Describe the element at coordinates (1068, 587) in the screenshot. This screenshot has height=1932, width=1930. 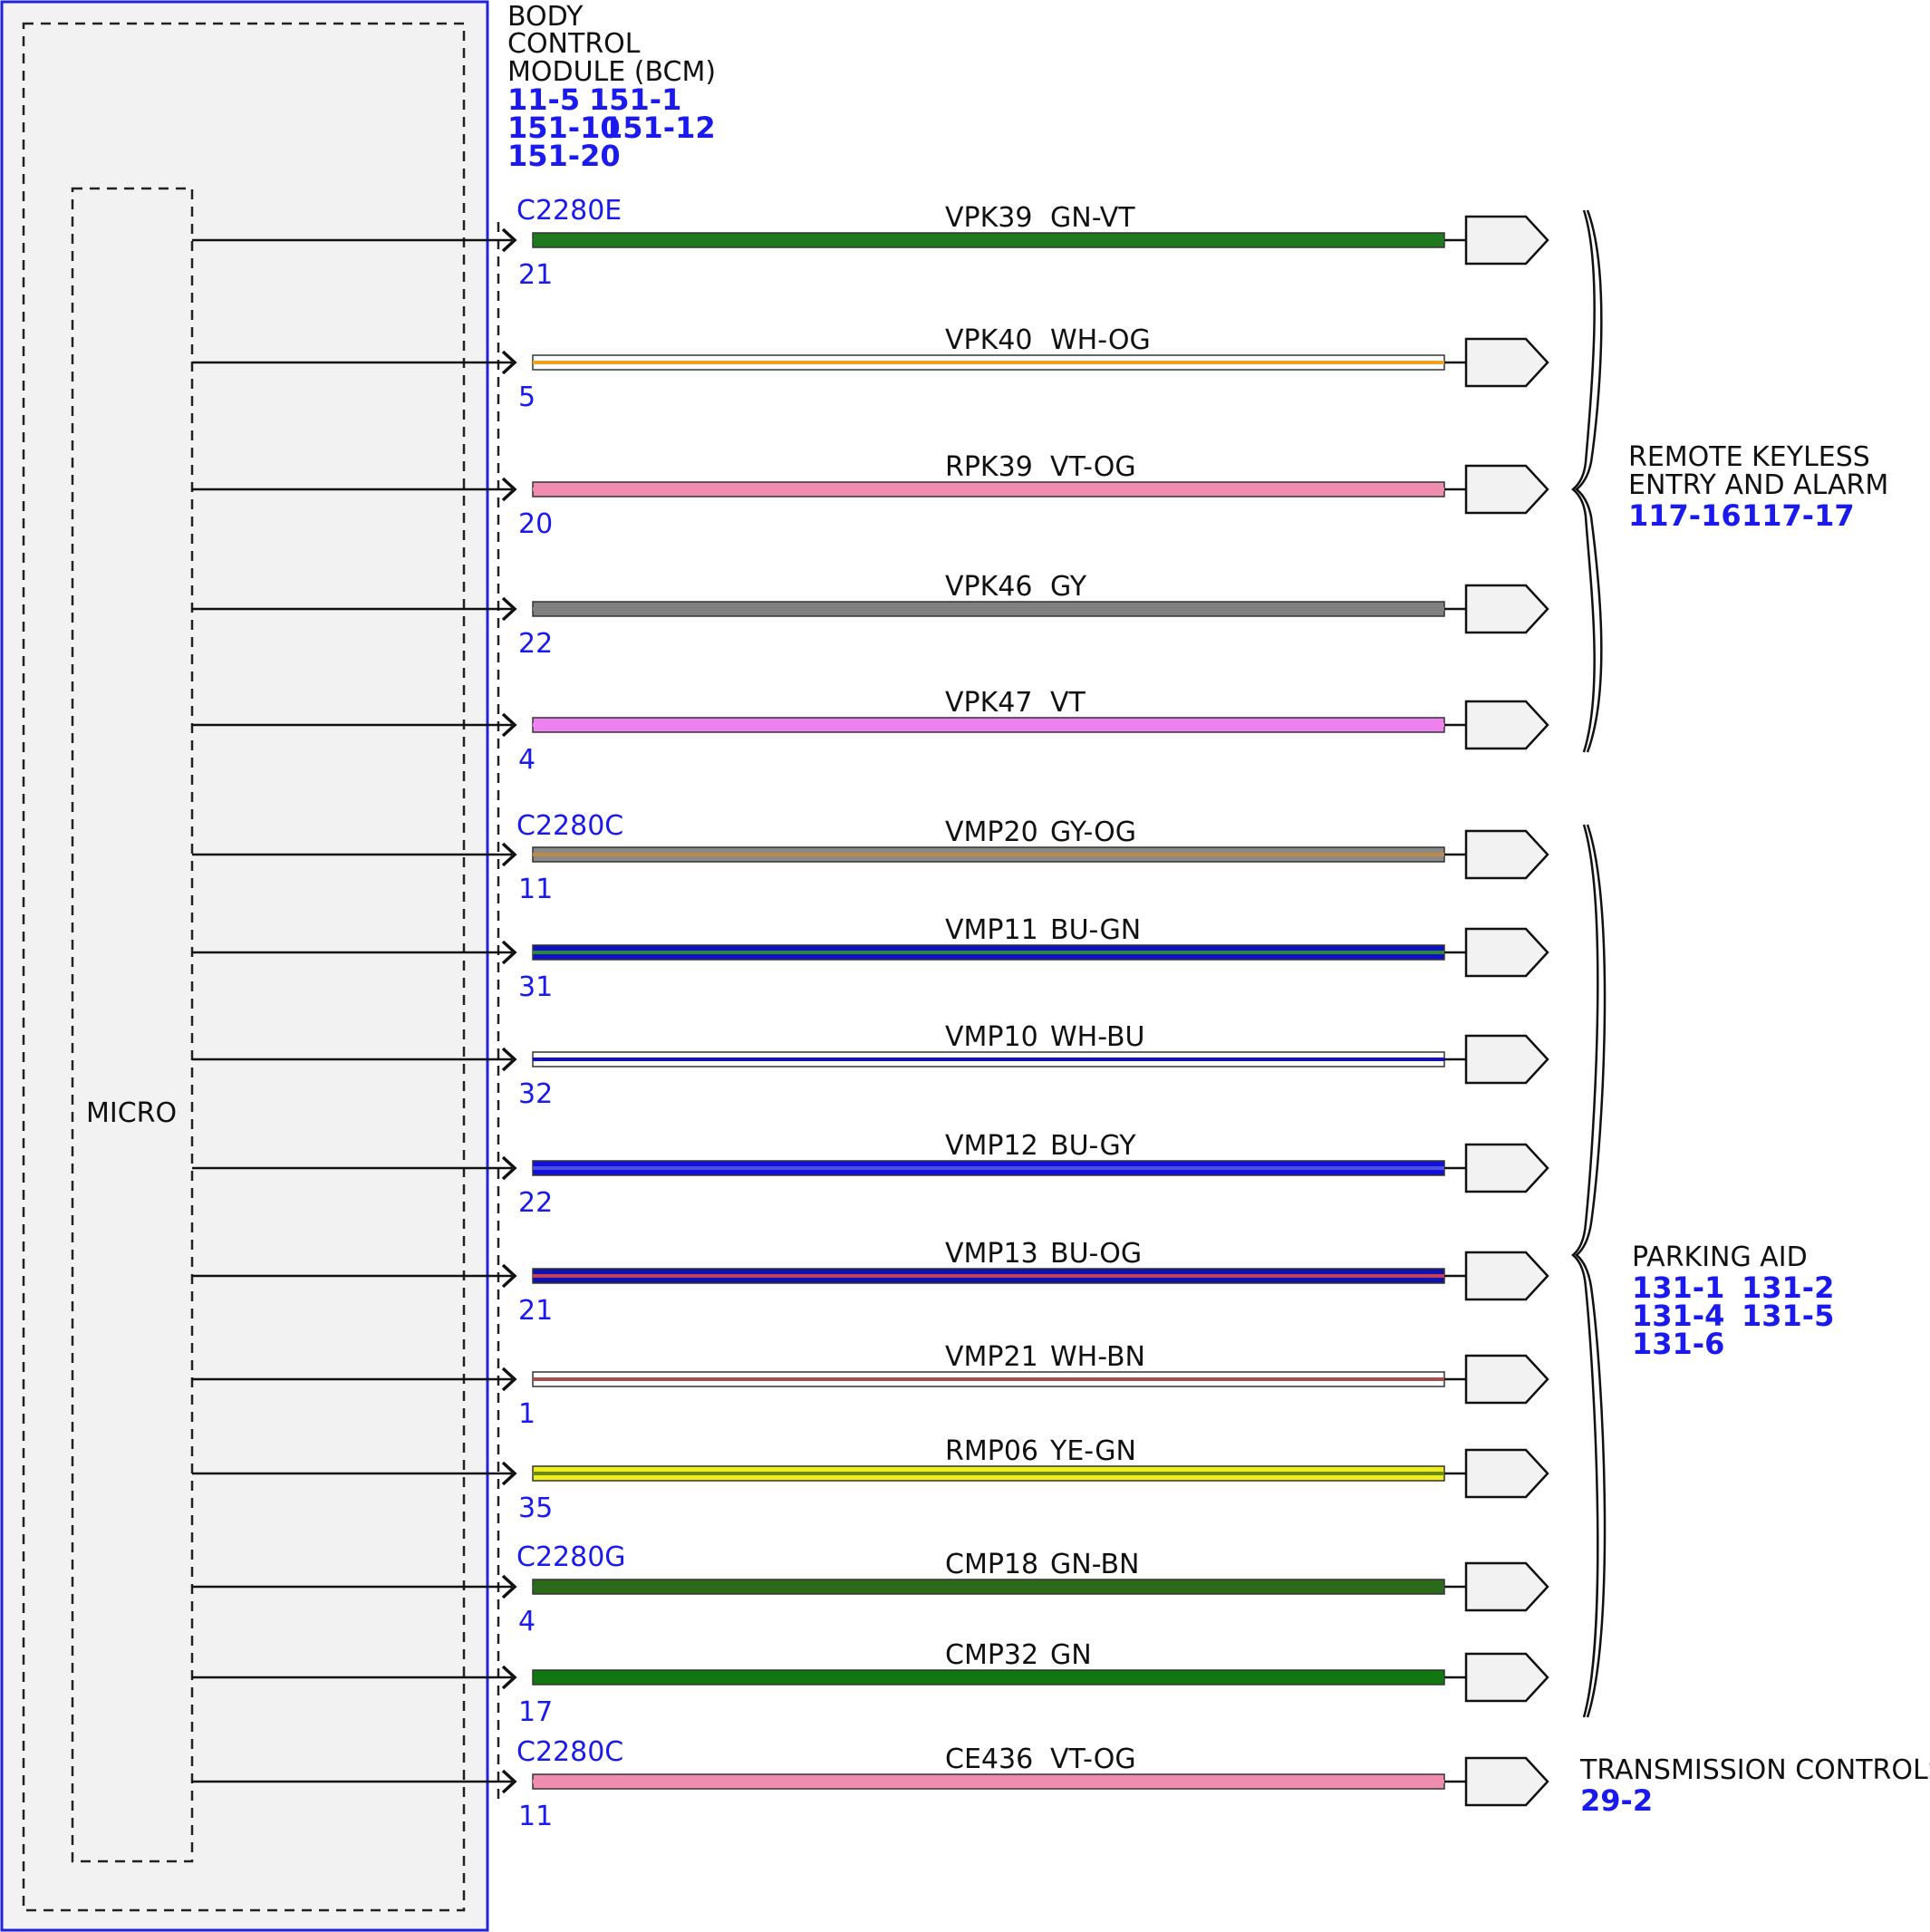
I see `wire-color-label: GY` at that location.